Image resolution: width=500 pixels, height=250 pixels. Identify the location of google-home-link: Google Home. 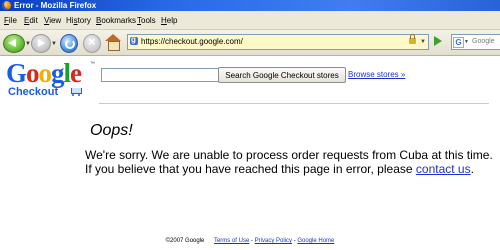
(315, 241).